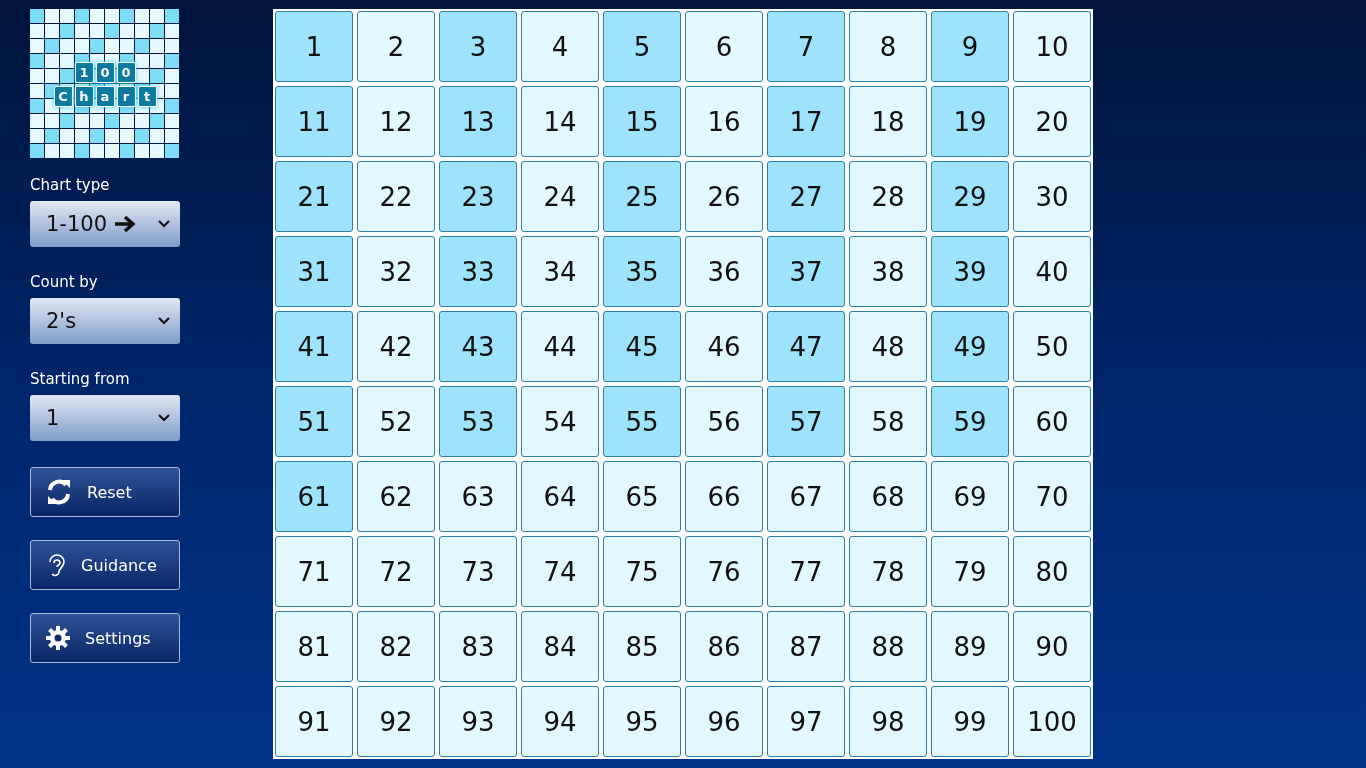  I want to click on number-cell: 61, so click(314, 496).